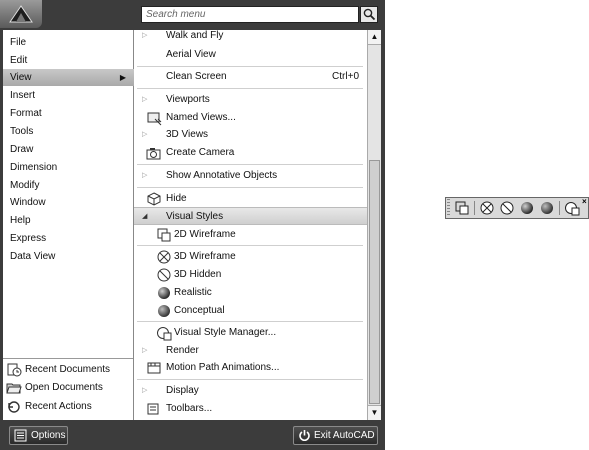 This screenshot has height=450, width=589. What do you see at coordinates (14, 370) in the screenshot?
I see `recent-documents-icon` at bounding box center [14, 370].